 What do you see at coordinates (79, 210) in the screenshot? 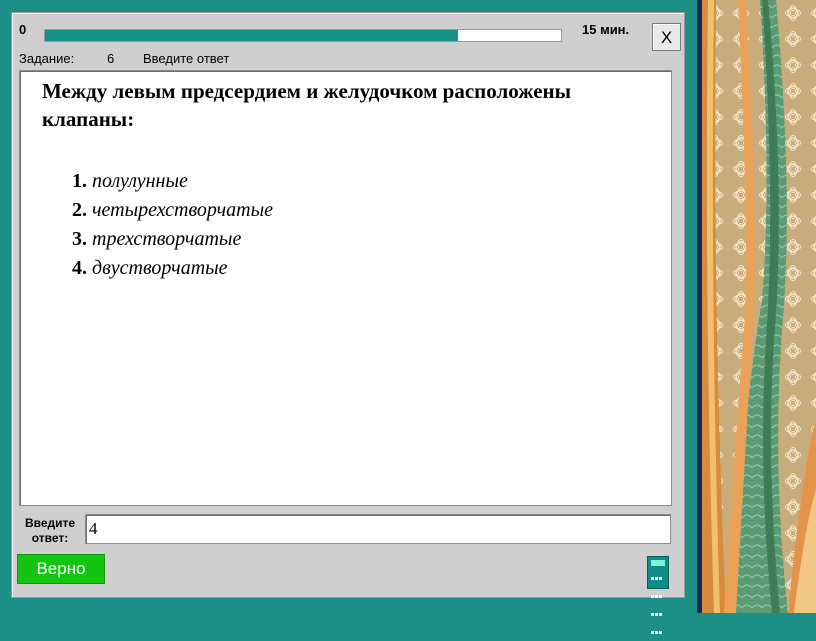
I see `option-number: 2.` at bounding box center [79, 210].